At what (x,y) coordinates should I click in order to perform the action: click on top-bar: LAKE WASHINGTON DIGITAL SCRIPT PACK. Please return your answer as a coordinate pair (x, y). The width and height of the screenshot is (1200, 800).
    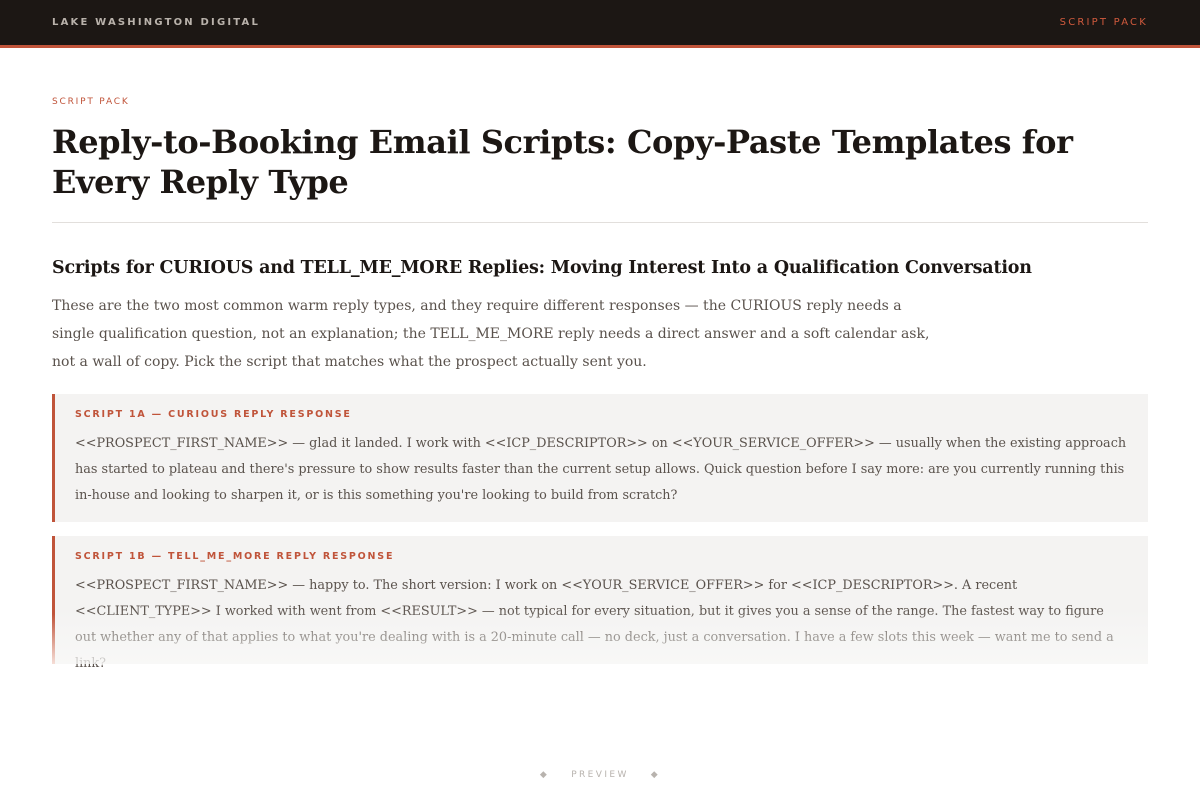
    Looking at the image, I should click on (600, 24).